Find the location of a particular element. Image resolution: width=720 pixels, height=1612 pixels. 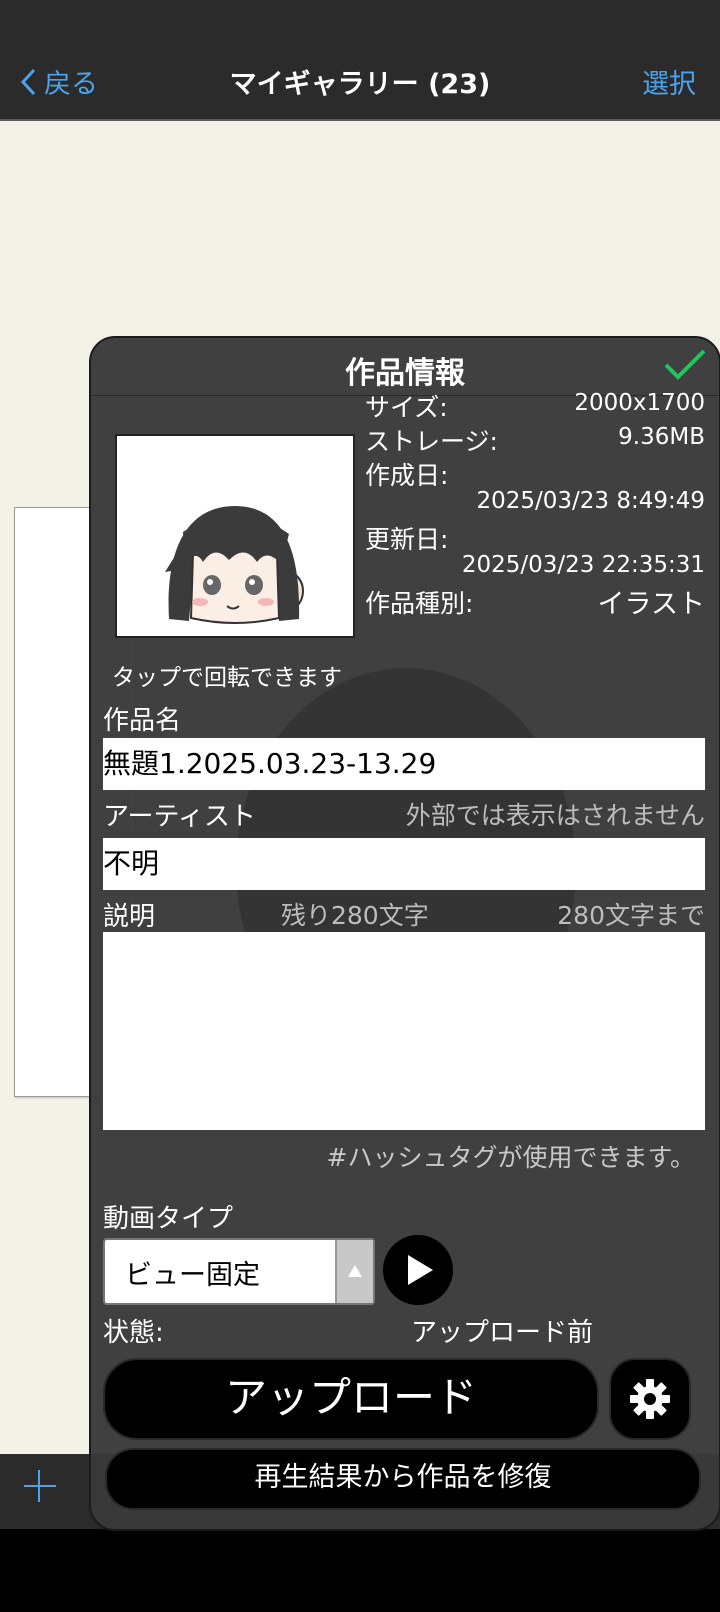

select-button: 選択 is located at coordinates (669, 81).